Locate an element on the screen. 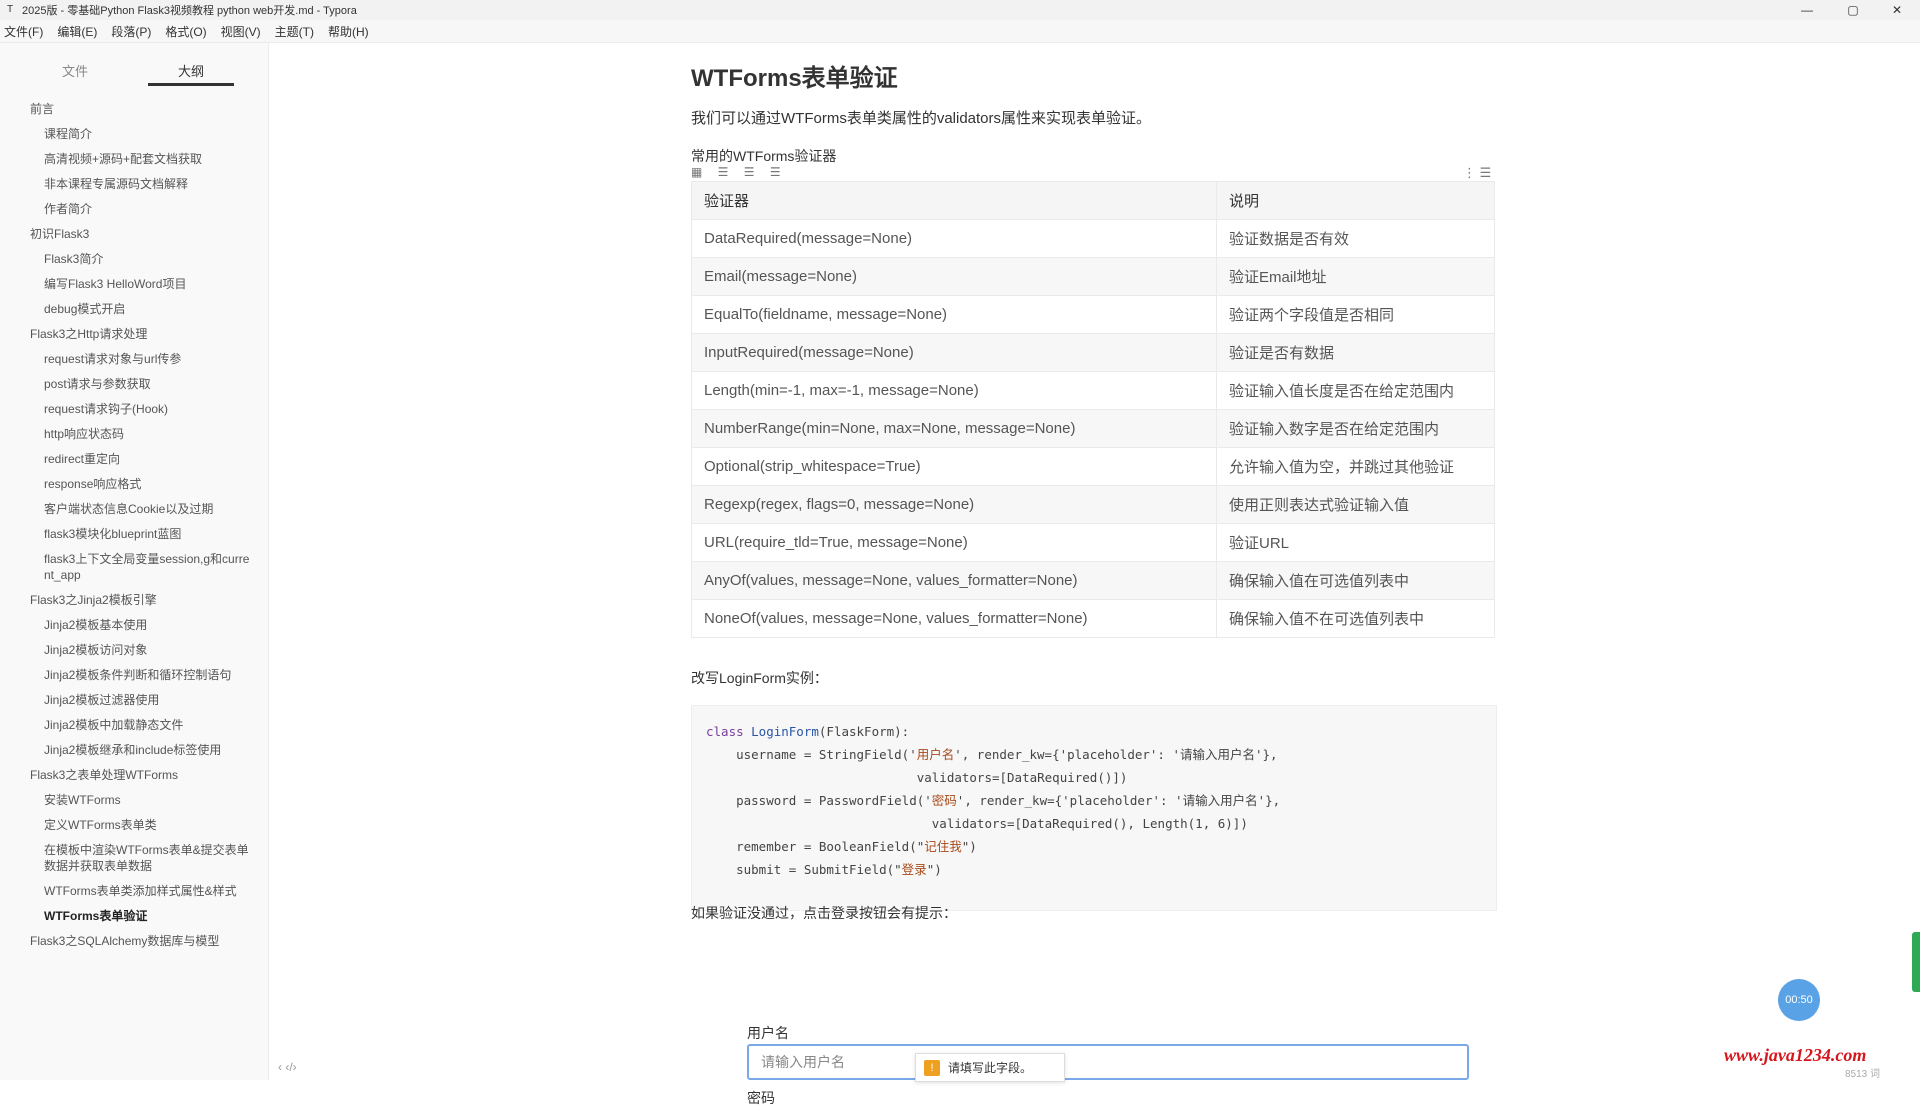  outline-heading: 初识Flask3 is located at coordinates (125, 234).